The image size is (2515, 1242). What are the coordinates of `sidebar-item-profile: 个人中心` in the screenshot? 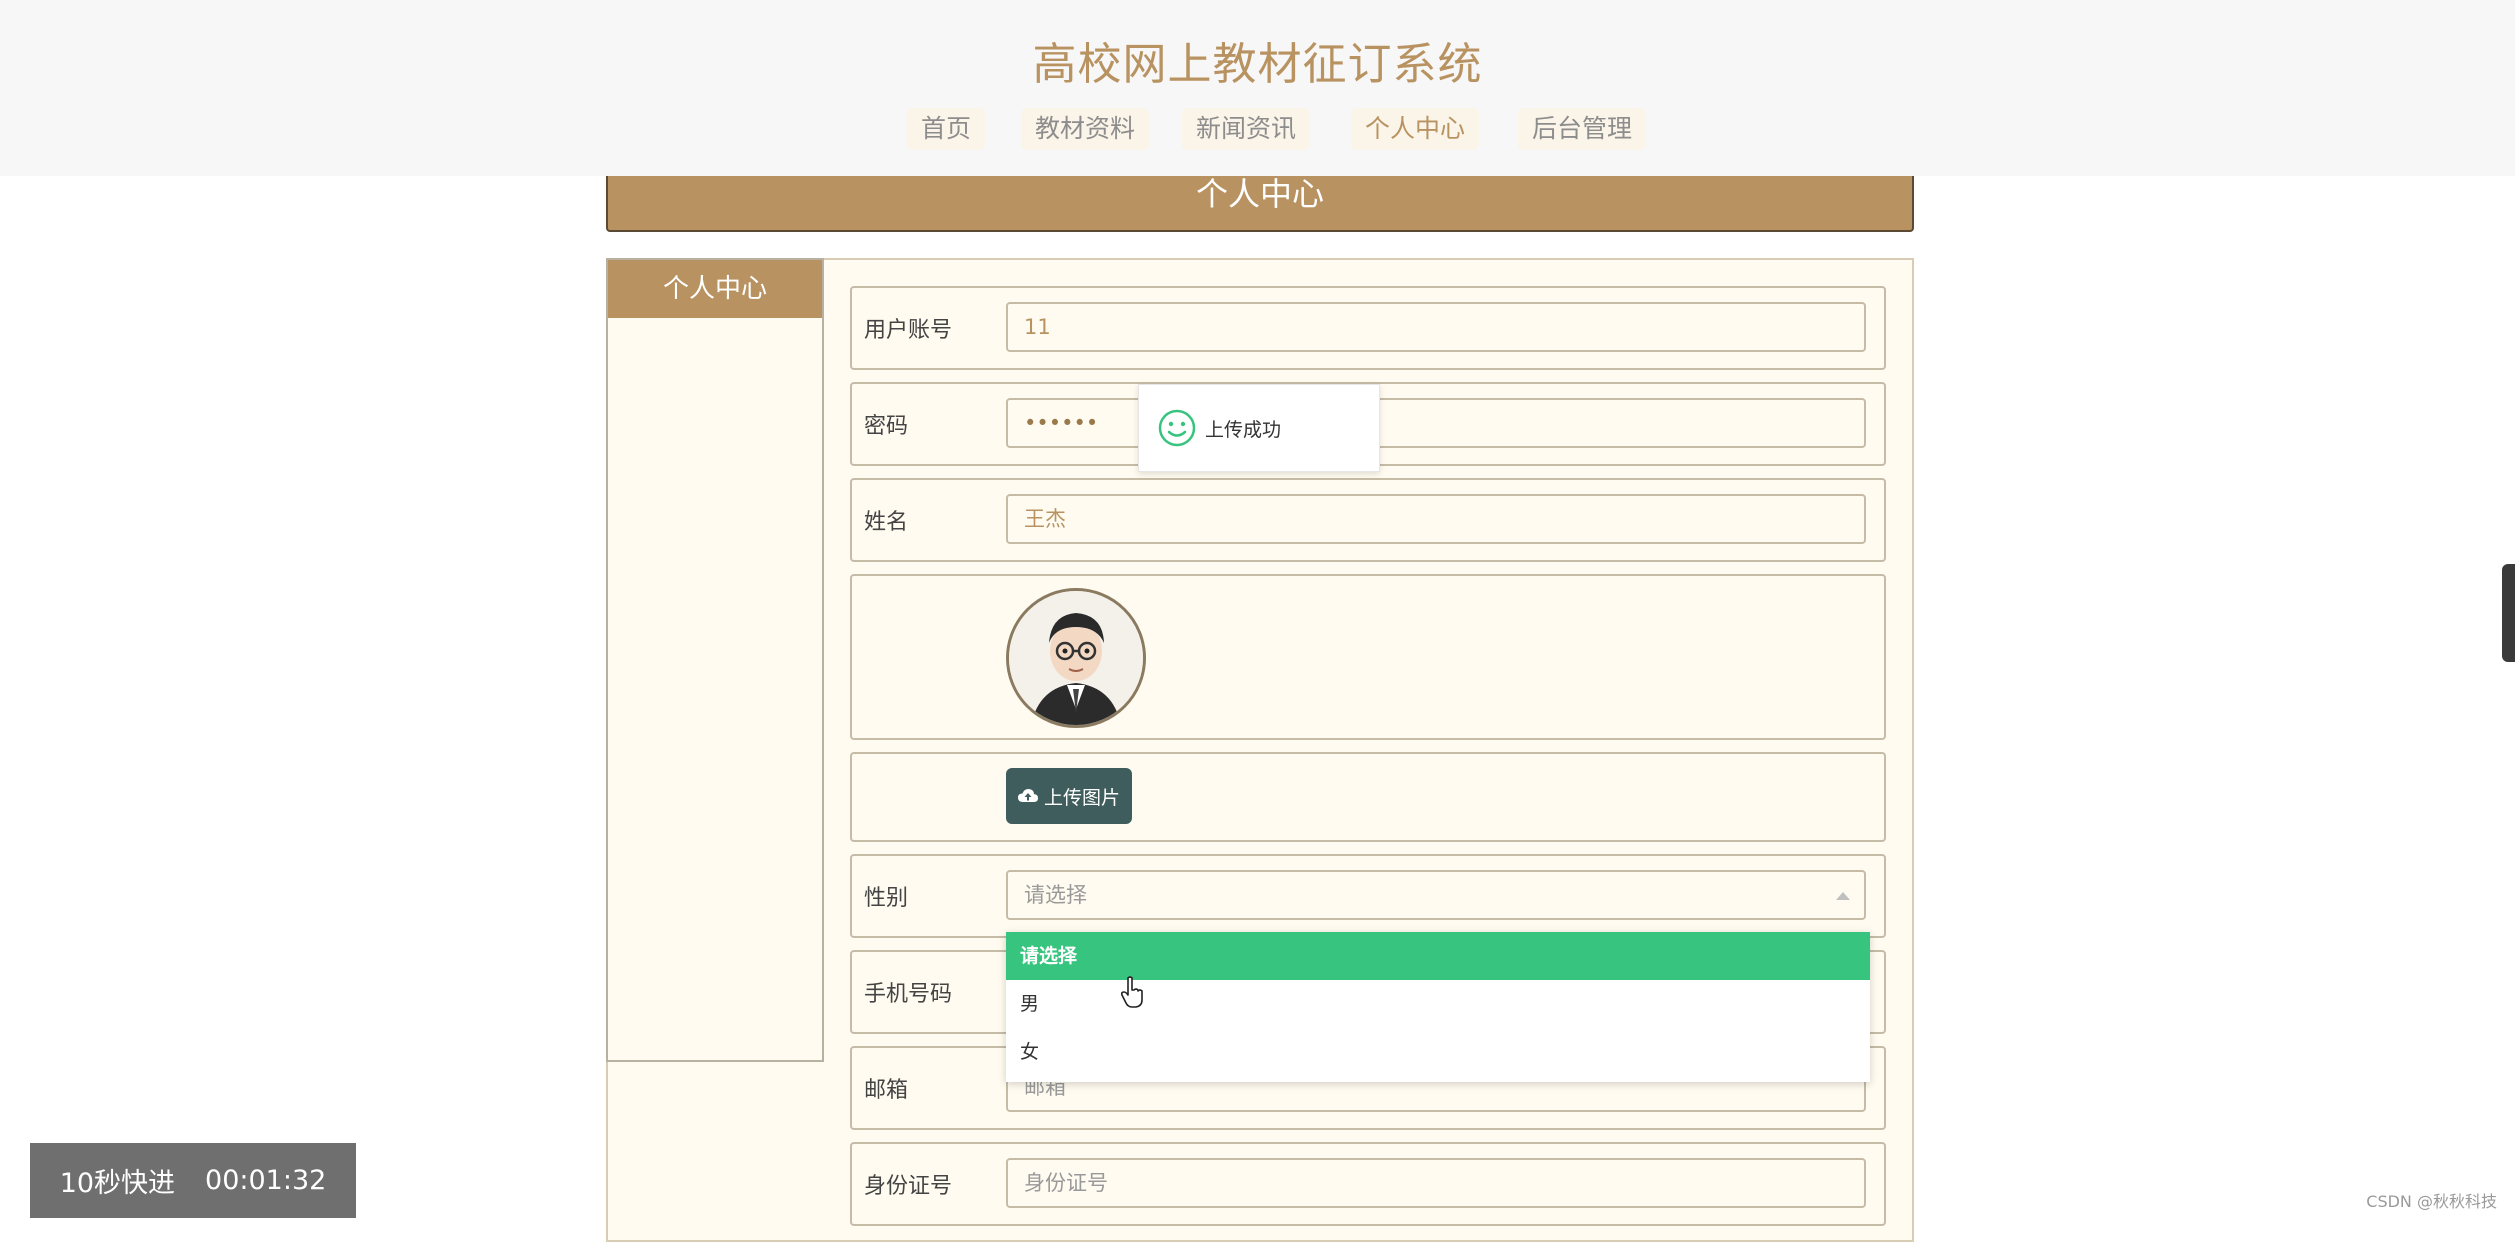 It's located at (715, 289).